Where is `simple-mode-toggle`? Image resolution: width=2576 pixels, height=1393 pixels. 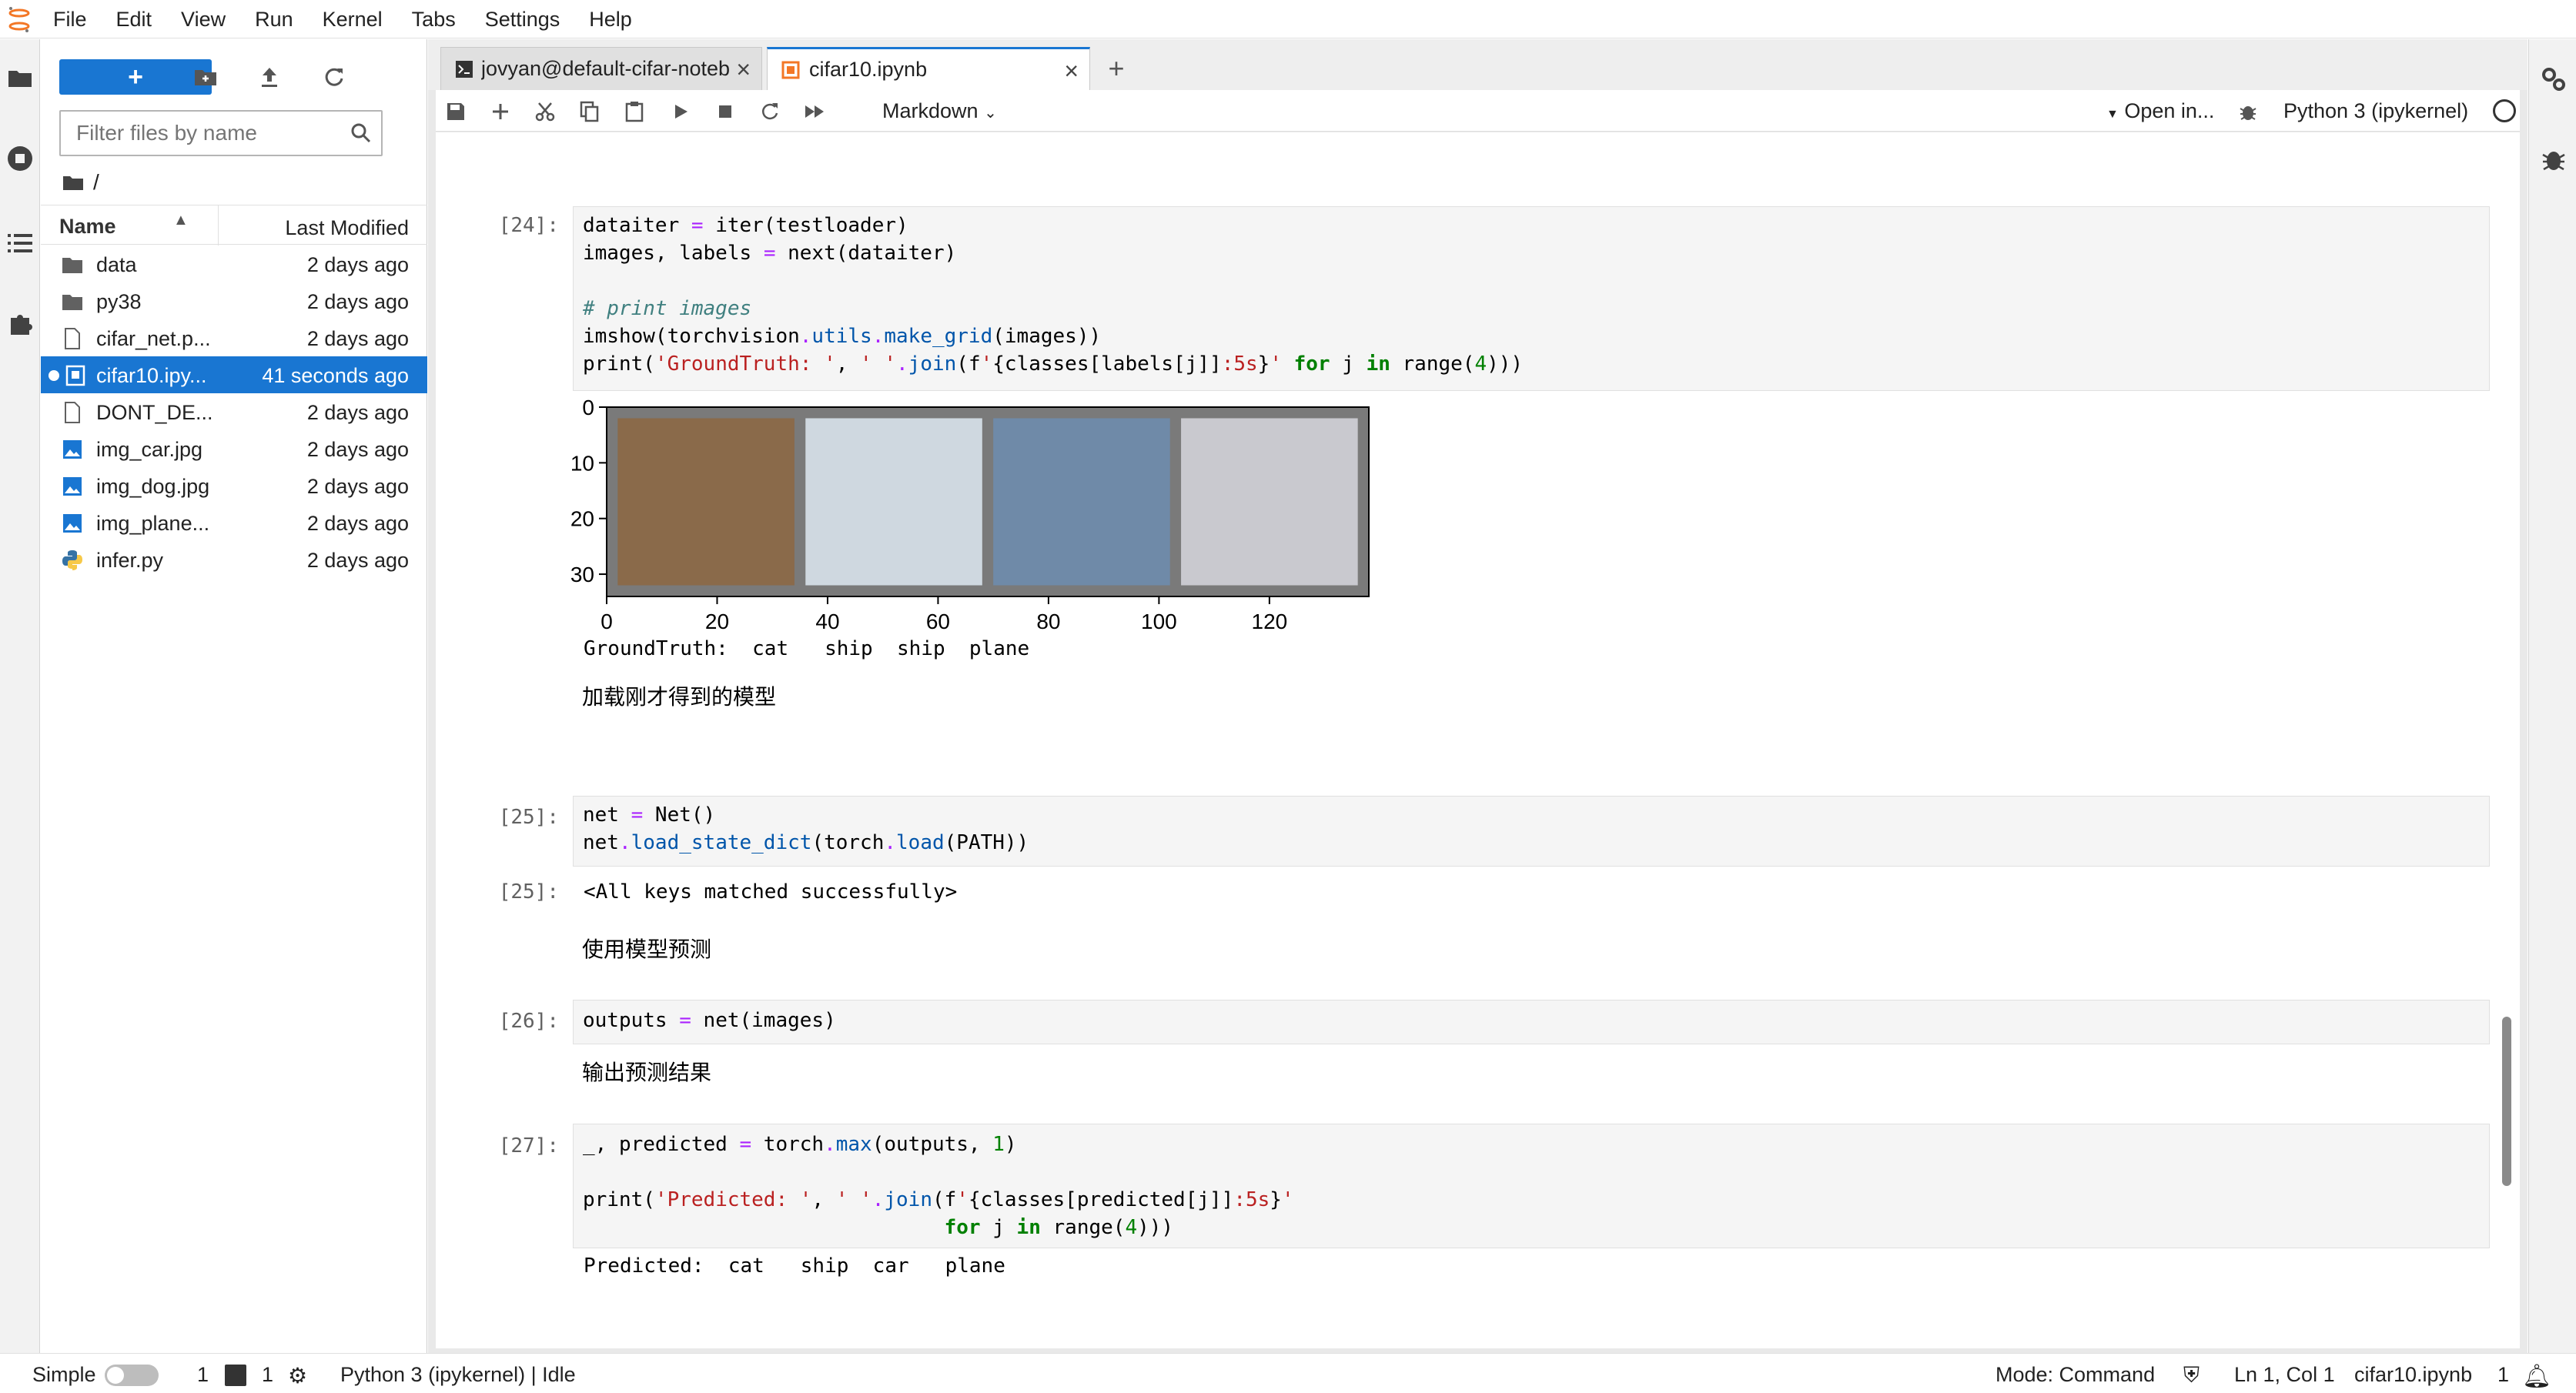
simple-mode-toggle is located at coordinates (132, 1375).